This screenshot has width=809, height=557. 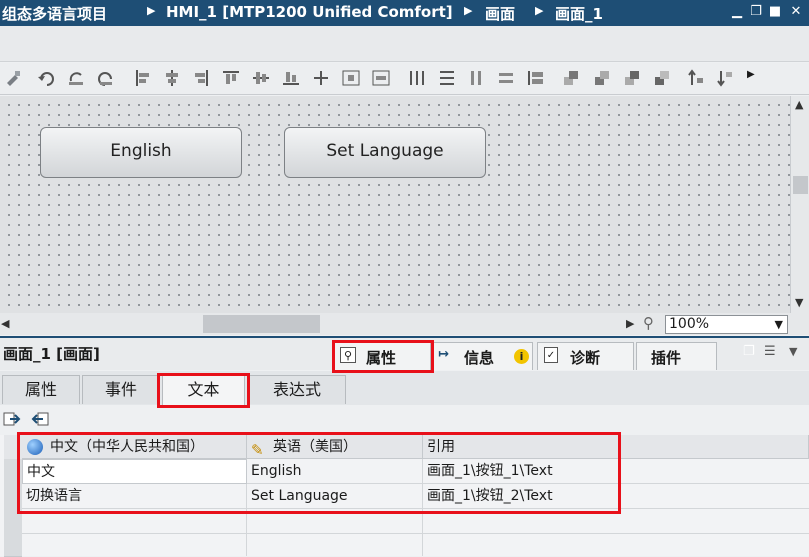 What do you see at coordinates (203, 390) in the screenshot?
I see `tab-texts: 文本` at bounding box center [203, 390].